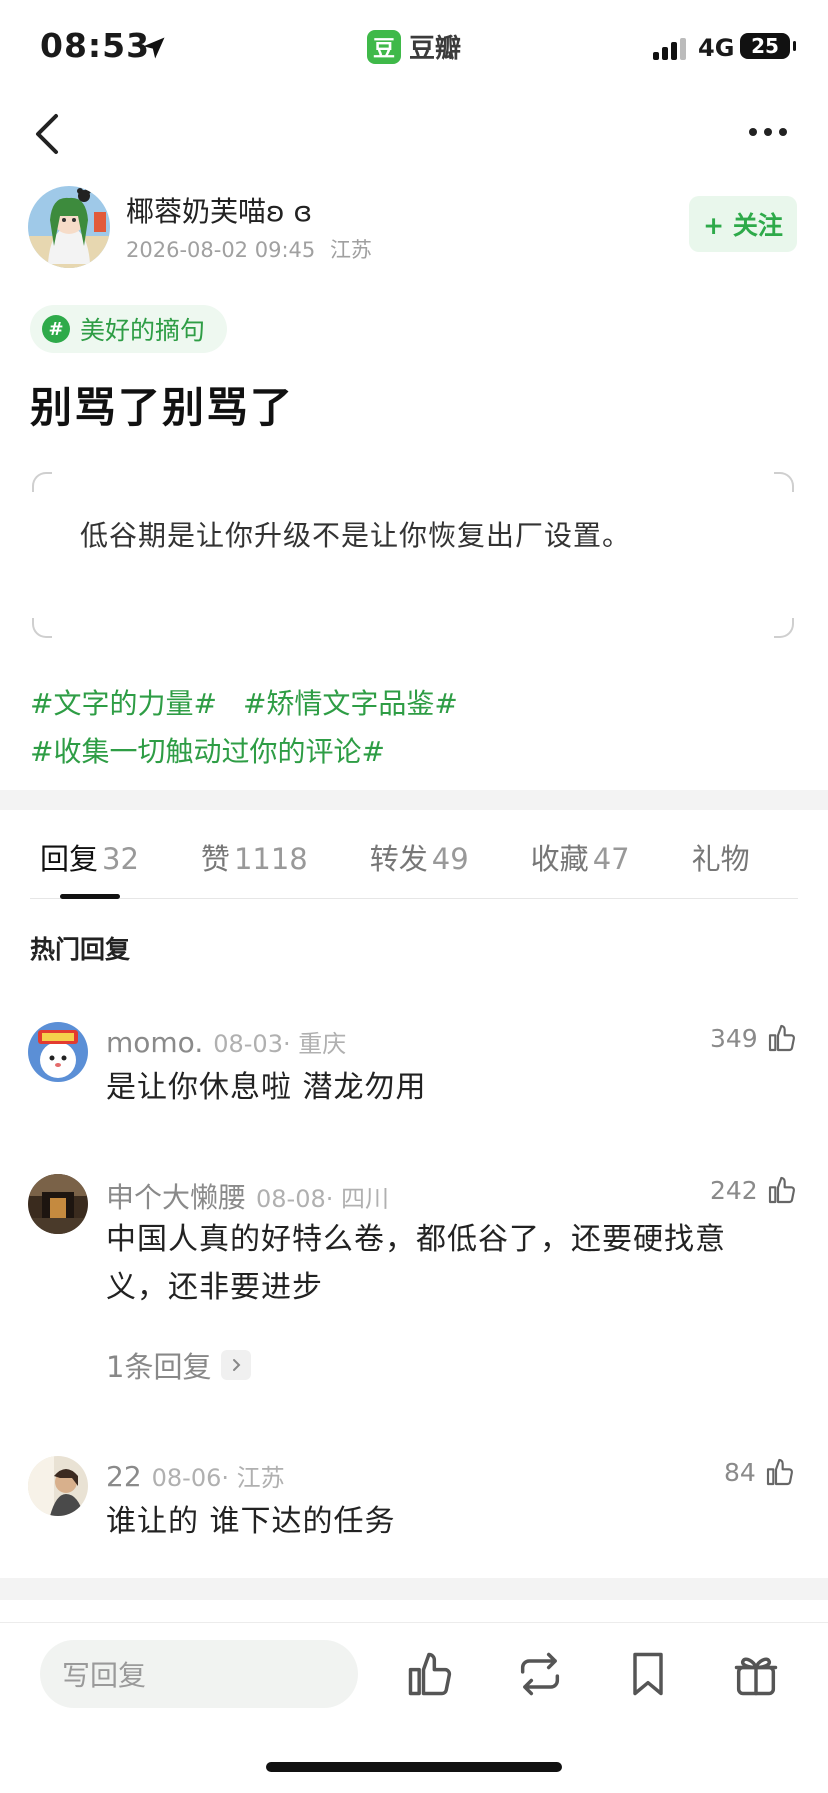 This screenshot has width=828, height=1793. Describe the element at coordinates (251, 1521) in the screenshot. I see `comment-text: 谁让的 谁下达的任务` at that location.